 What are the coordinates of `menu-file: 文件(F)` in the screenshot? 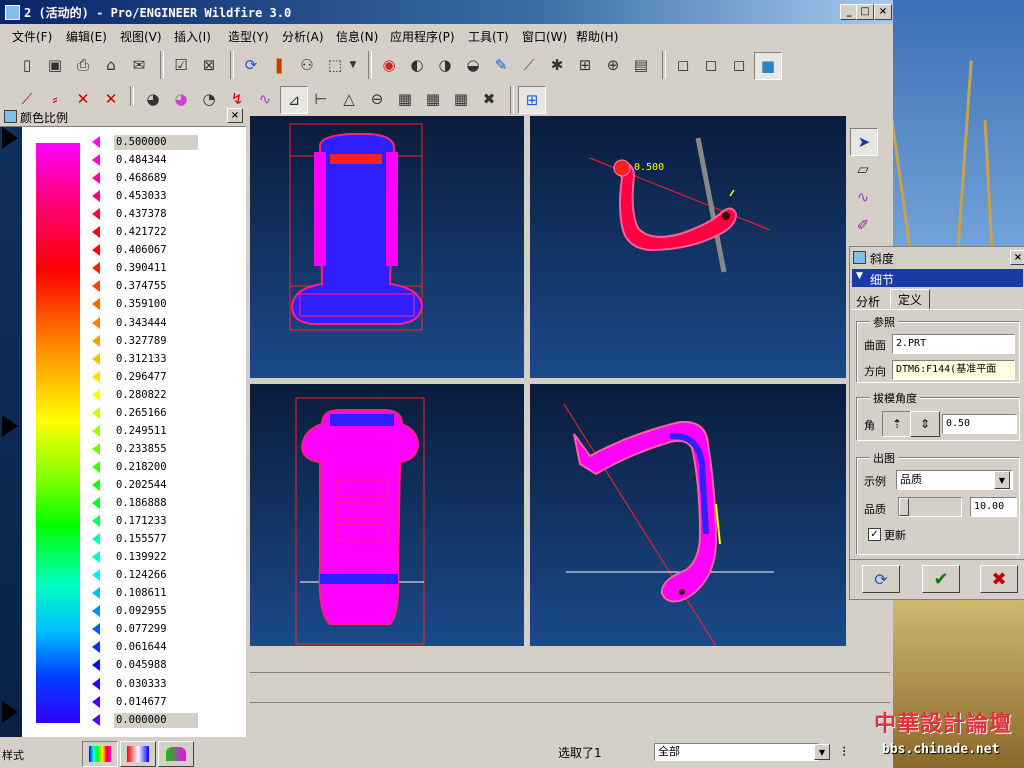 It's located at (32, 36).